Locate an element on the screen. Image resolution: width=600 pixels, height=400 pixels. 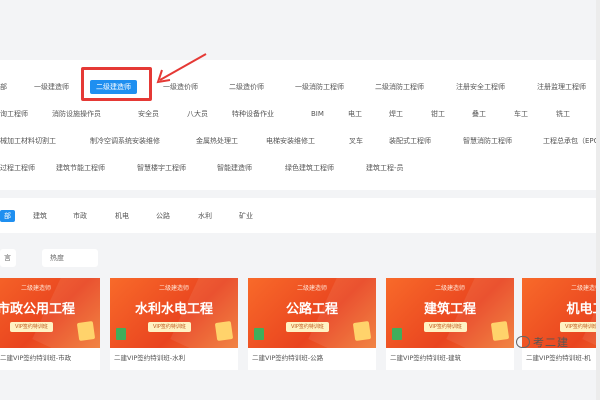
course-card-title: 水利水电工程 is located at coordinates (173, 309).